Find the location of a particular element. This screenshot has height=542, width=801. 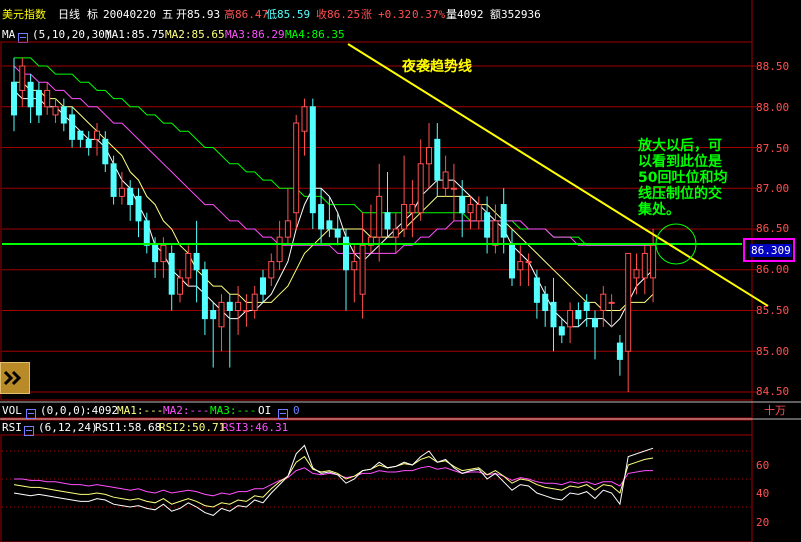

note-line: 集处。 is located at coordinates (659, 210).